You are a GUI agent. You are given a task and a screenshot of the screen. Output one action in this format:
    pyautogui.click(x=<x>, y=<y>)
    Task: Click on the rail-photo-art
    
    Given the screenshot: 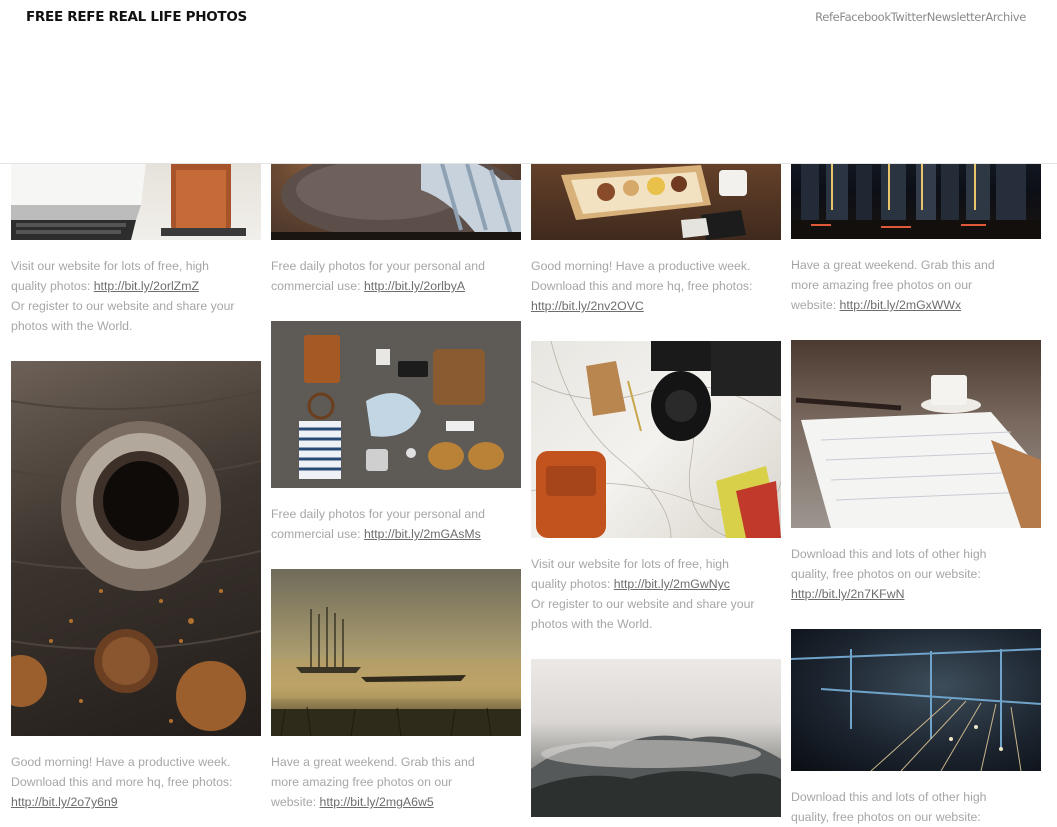 What is the action you would take?
    pyautogui.click(x=916, y=709)
    